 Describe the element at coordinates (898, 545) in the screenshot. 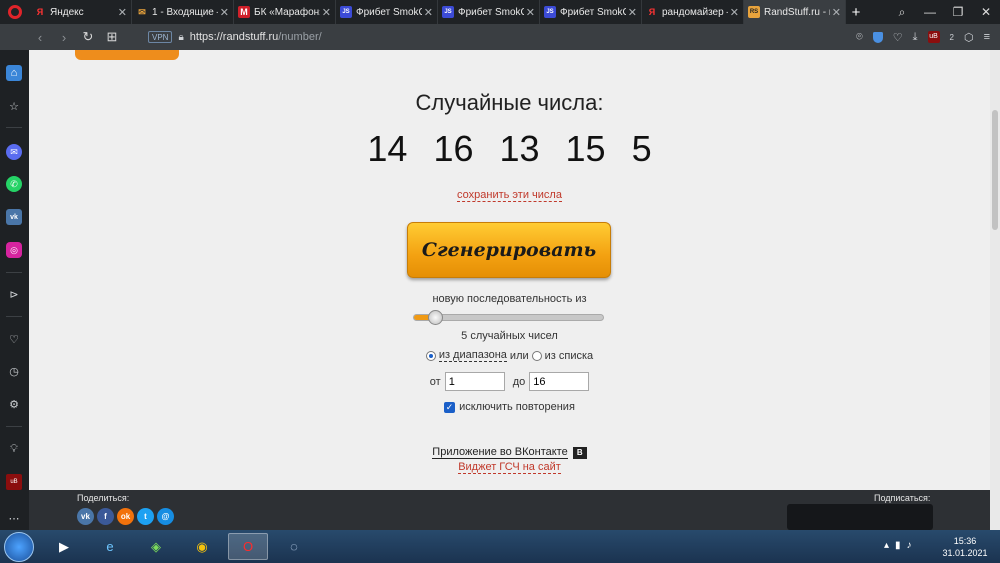

I see `network-icon: ▮` at that location.